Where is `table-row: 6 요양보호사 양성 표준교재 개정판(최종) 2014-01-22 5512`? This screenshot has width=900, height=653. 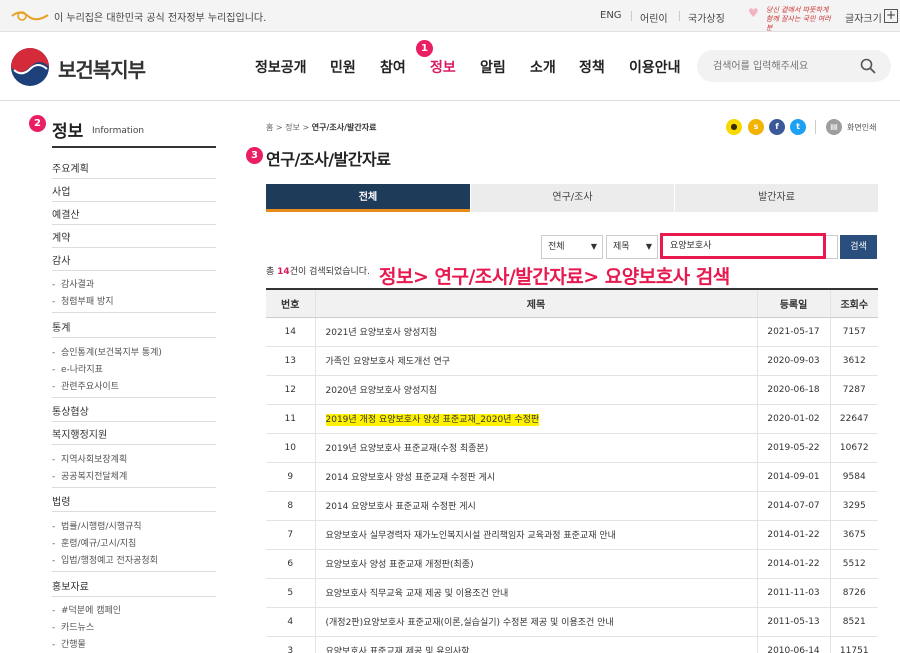 table-row: 6 요양보호사 양성 표준교재 개정판(최종) 2014-01-22 5512 is located at coordinates (572, 564).